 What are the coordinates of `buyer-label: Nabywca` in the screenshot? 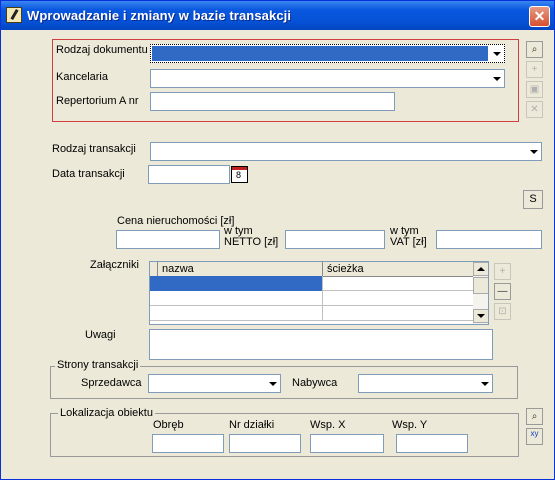 It's located at (315, 383).